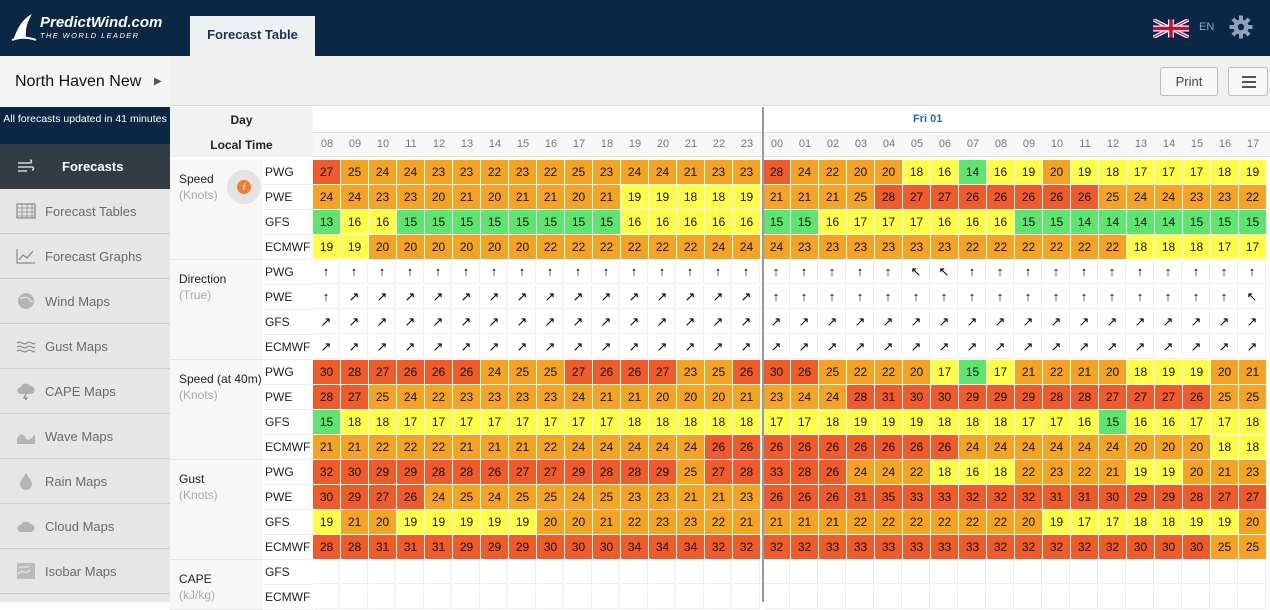  I want to click on gear-icon, so click(1241, 27).